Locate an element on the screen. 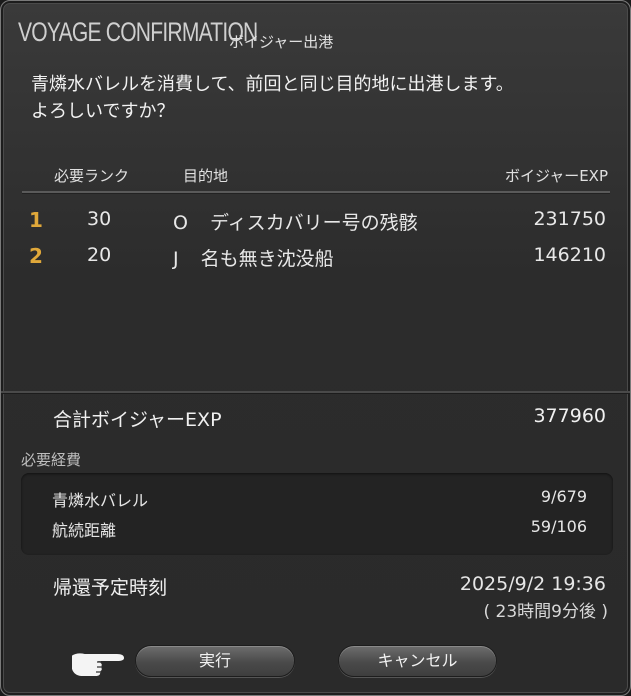 Image resolution: width=631 pixels, height=696 pixels. row-destination-code: J is located at coordinates (176, 259).